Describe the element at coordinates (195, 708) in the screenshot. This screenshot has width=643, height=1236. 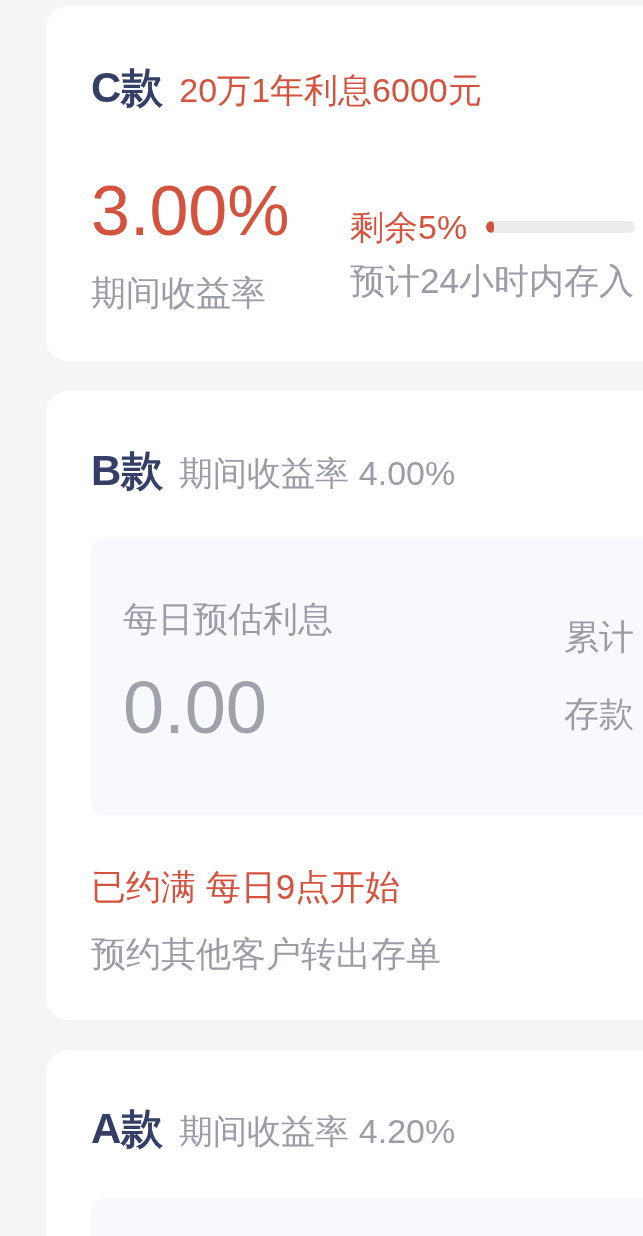
I see `stat-value: 0.00` at that location.